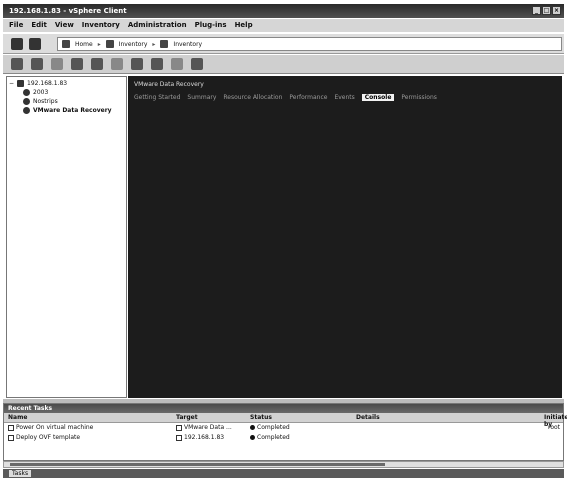 The width and height of the screenshot is (567, 480). Describe the element at coordinates (204, 437) in the screenshot. I see `task-target: 192.168.1.83` at that location.